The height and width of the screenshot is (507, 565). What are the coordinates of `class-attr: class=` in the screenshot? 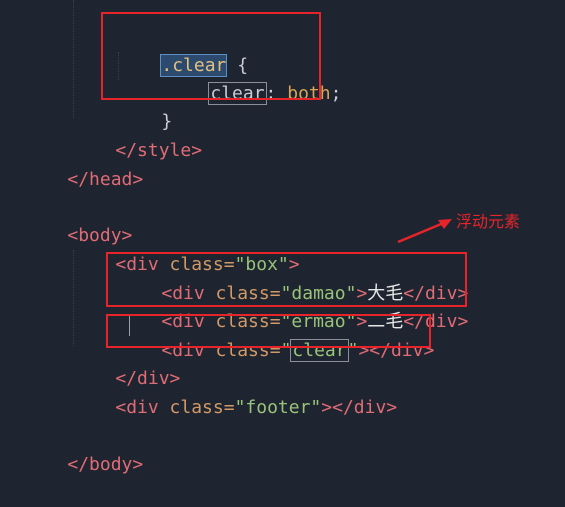 It's located at (202, 407).